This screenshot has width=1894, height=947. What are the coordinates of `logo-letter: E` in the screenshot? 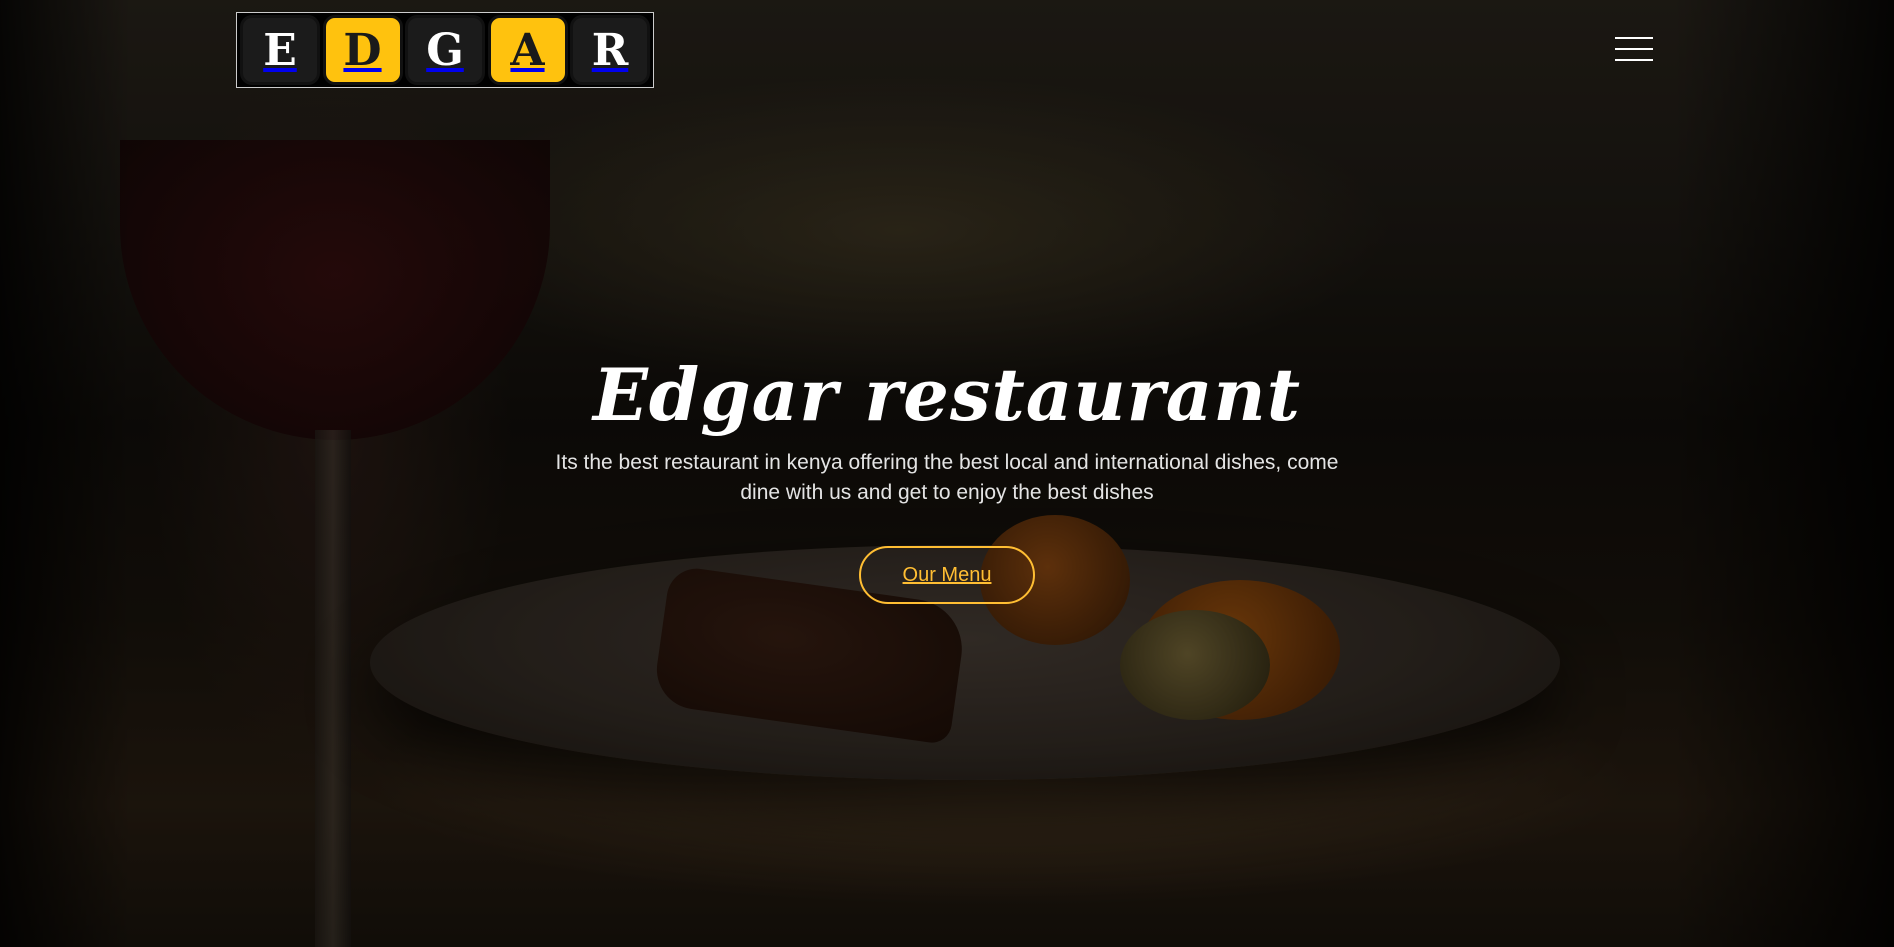 It's located at (280, 50).